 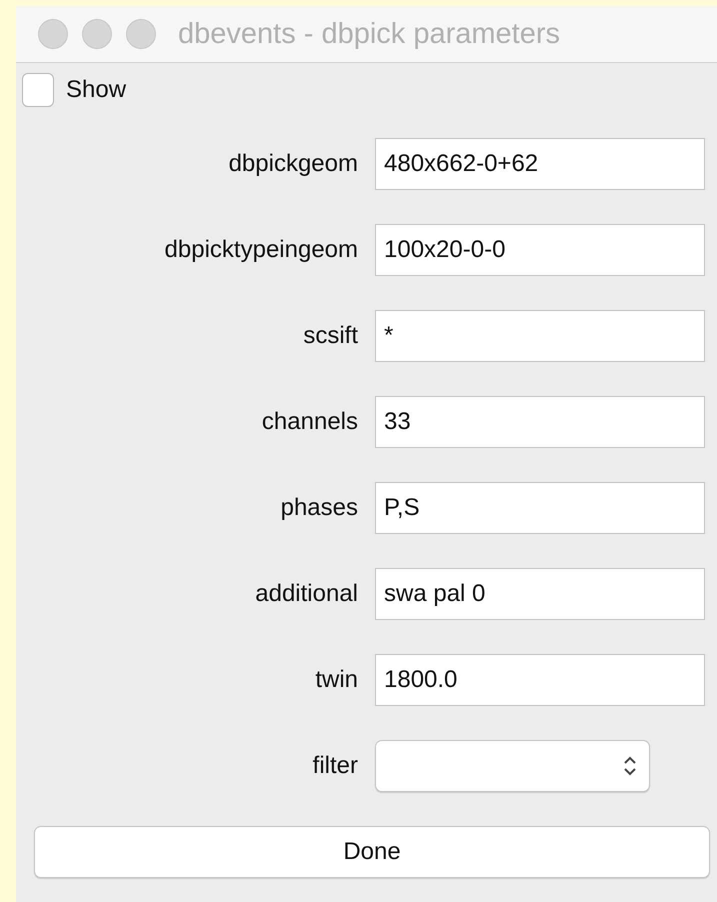 What do you see at coordinates (96, 90) in the screenshot?
I see `checkbox-label: Show` at bounding box center [96, 90].